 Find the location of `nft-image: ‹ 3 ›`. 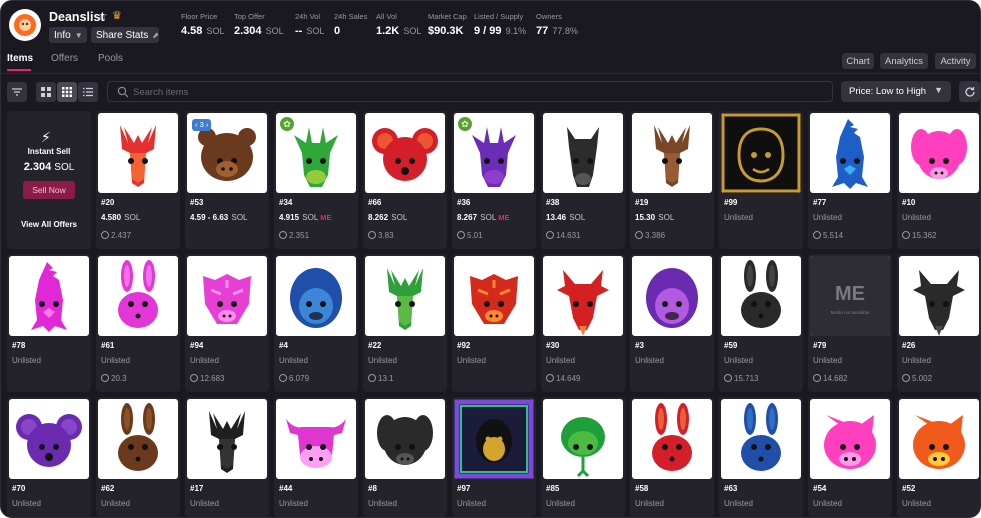

nft-image: ‹ 3 › is located at coordinates (227, 153).